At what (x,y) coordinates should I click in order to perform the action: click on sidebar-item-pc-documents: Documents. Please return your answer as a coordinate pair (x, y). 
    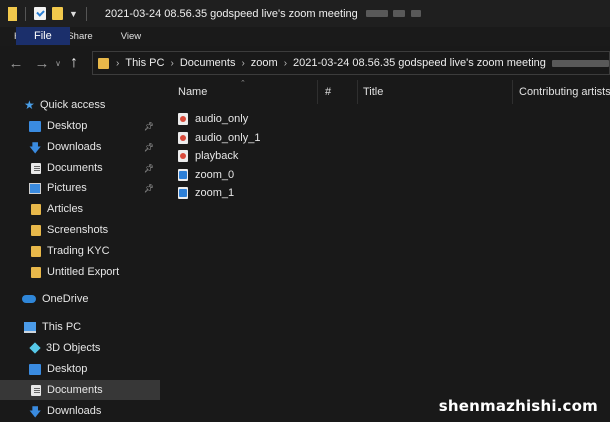
    Looking at the image, I should click on (80, 390).